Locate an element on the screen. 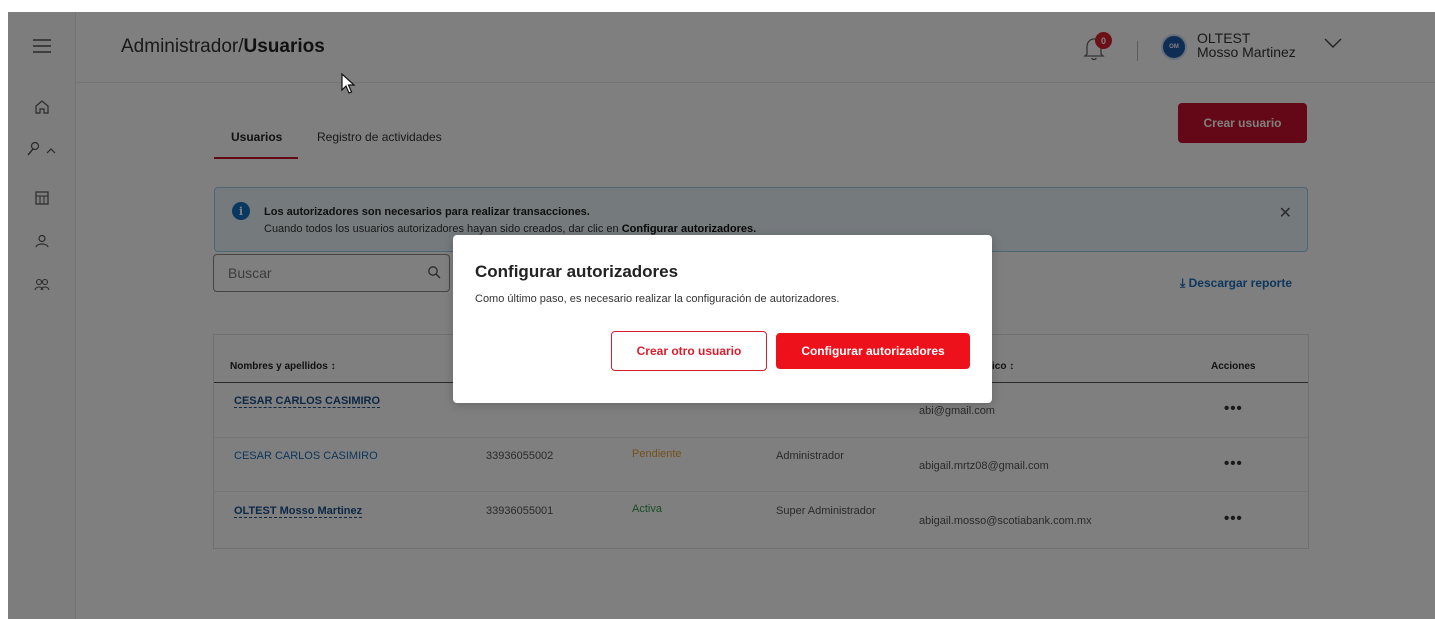  dialog-title: Configurar autorizadores is located at coordinates (577, 271).